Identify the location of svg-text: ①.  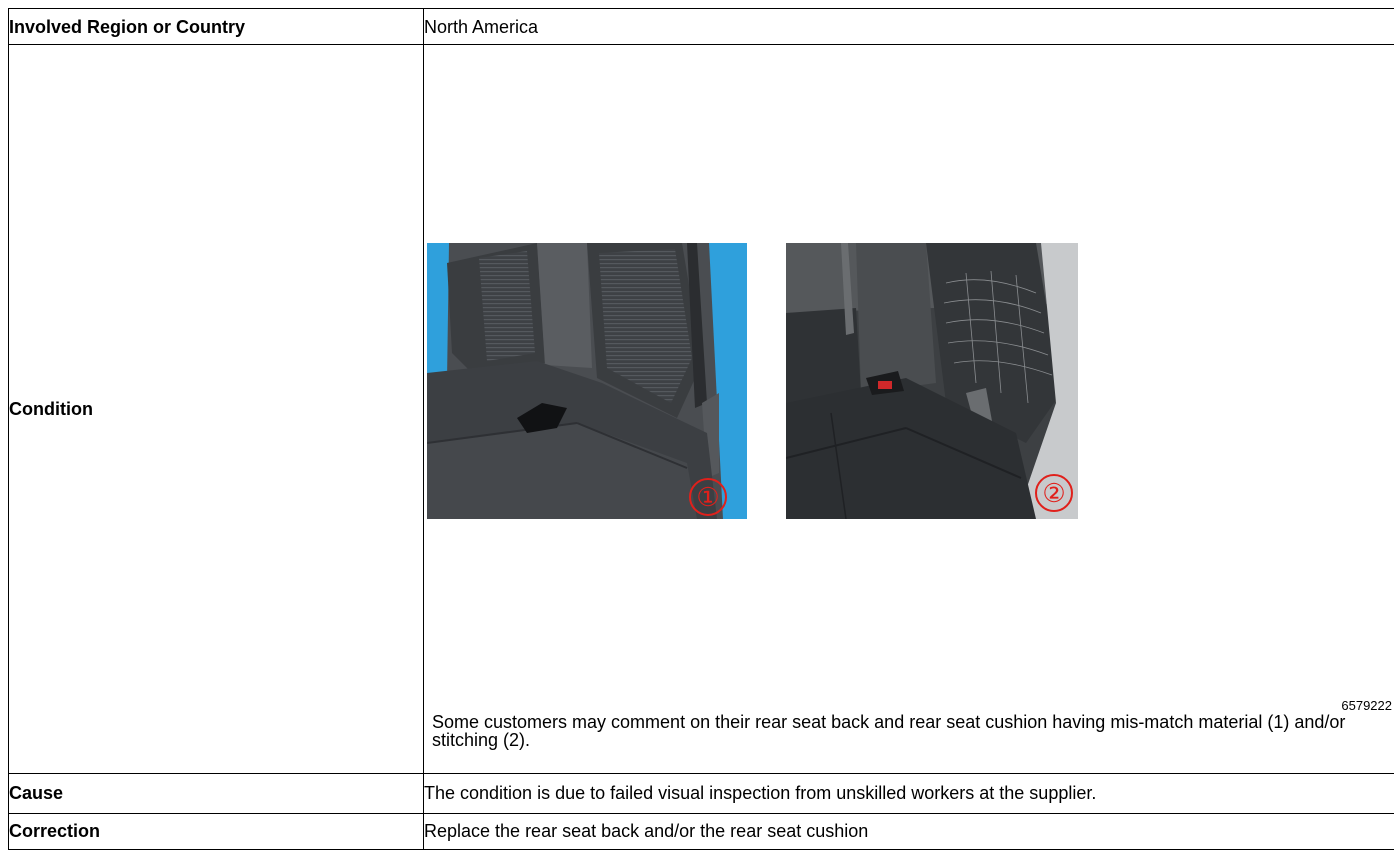
(707, 497).